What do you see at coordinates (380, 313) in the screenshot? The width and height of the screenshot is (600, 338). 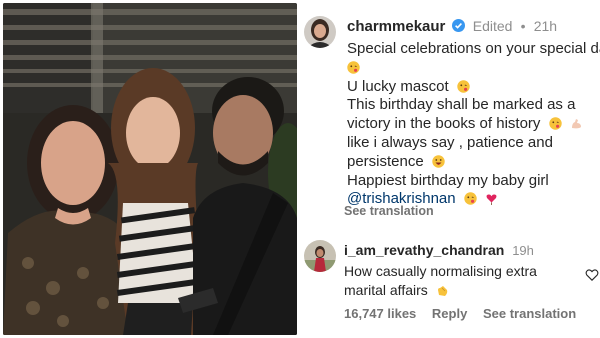 I see `likes-count: 16,747 likes` at bounding box center [380, 313].